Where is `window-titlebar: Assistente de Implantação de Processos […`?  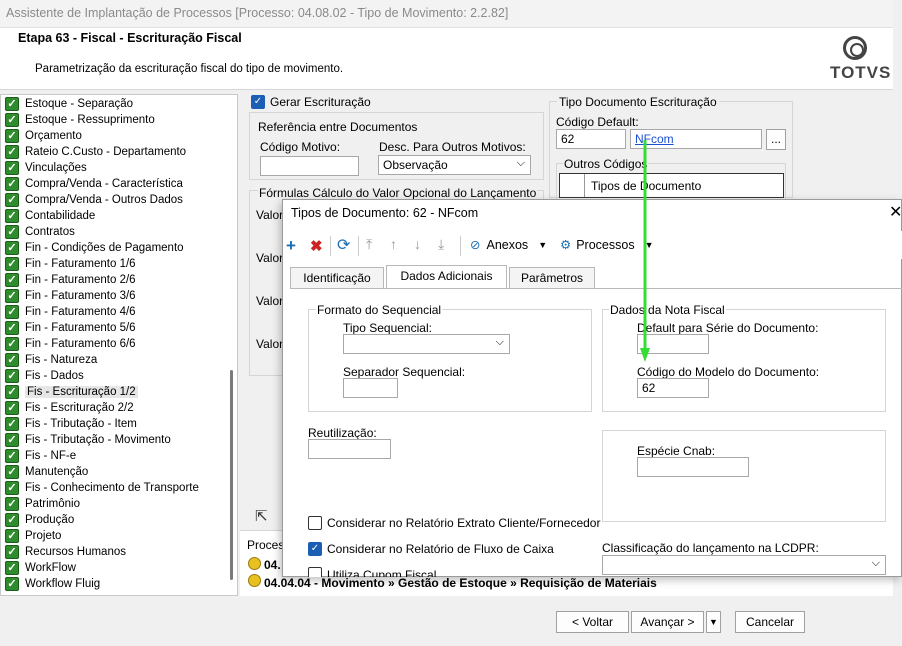 window-titlebar: Assistente de Implantação de Processos [… is located at coordinates (446, 14).